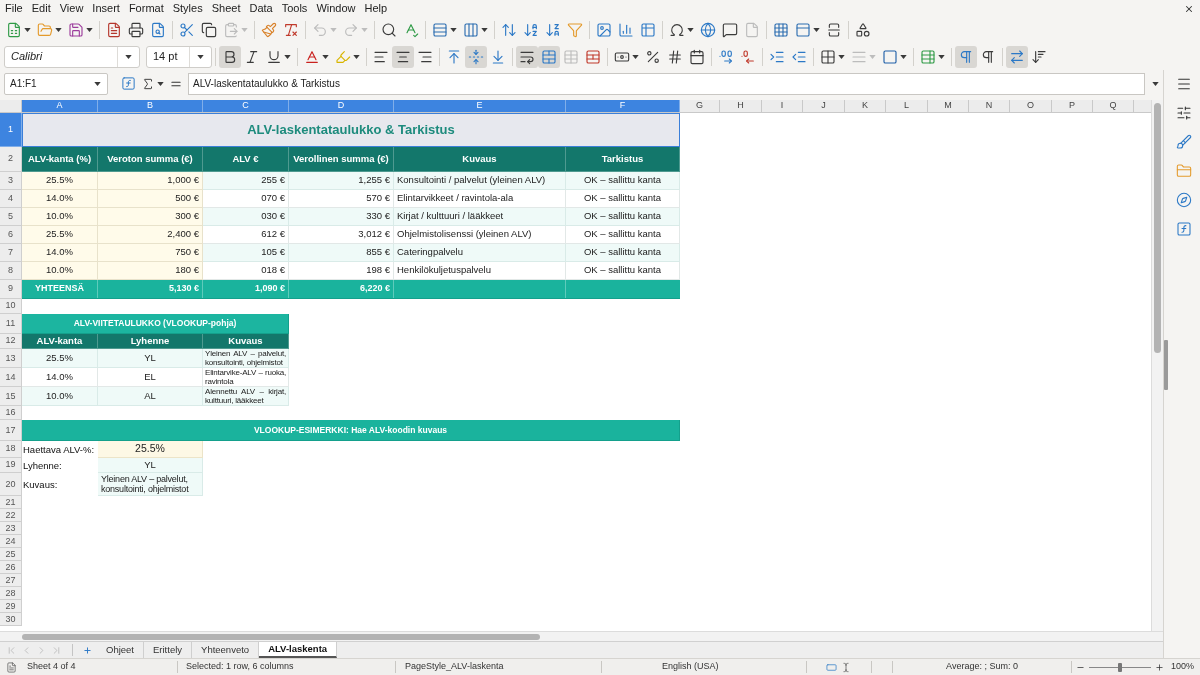 Image resolution: width=1200 pixels, height=675 pixels. Describe the element at coordinates (1072, 106) in the screenshot. I see `column-header: P` at that location.